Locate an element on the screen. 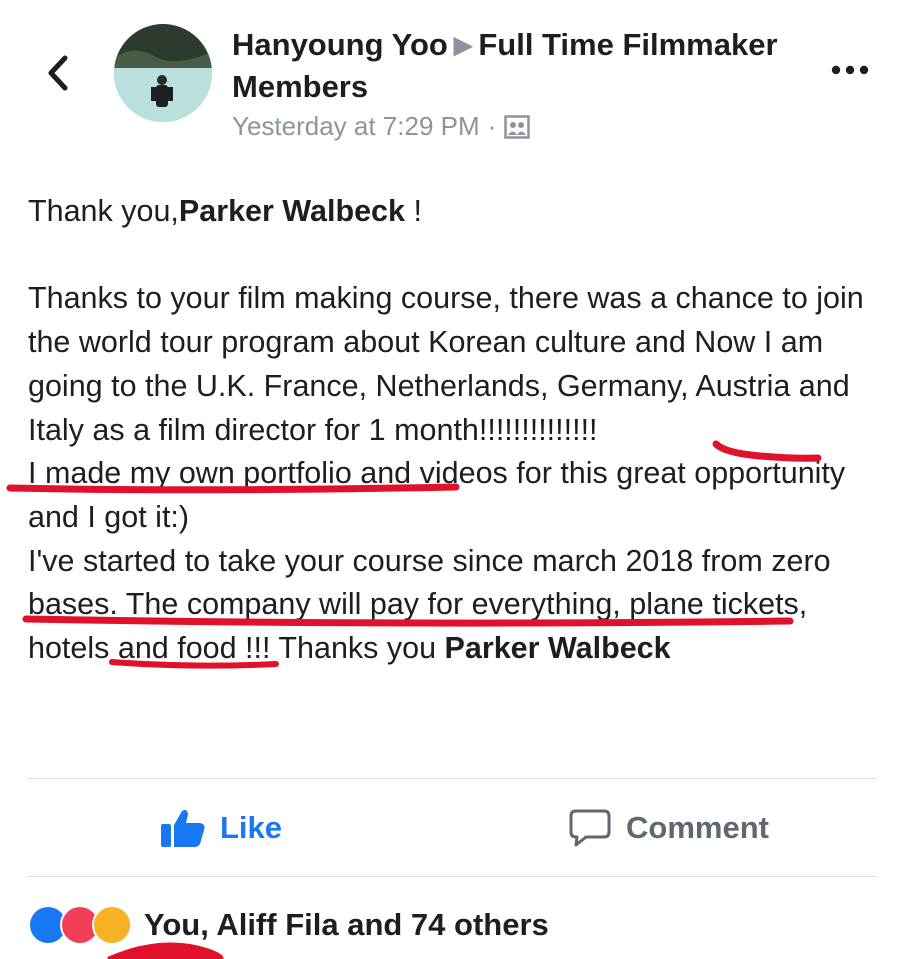 The image size is (906, 959). avatar is located at coordinates (163, 73).